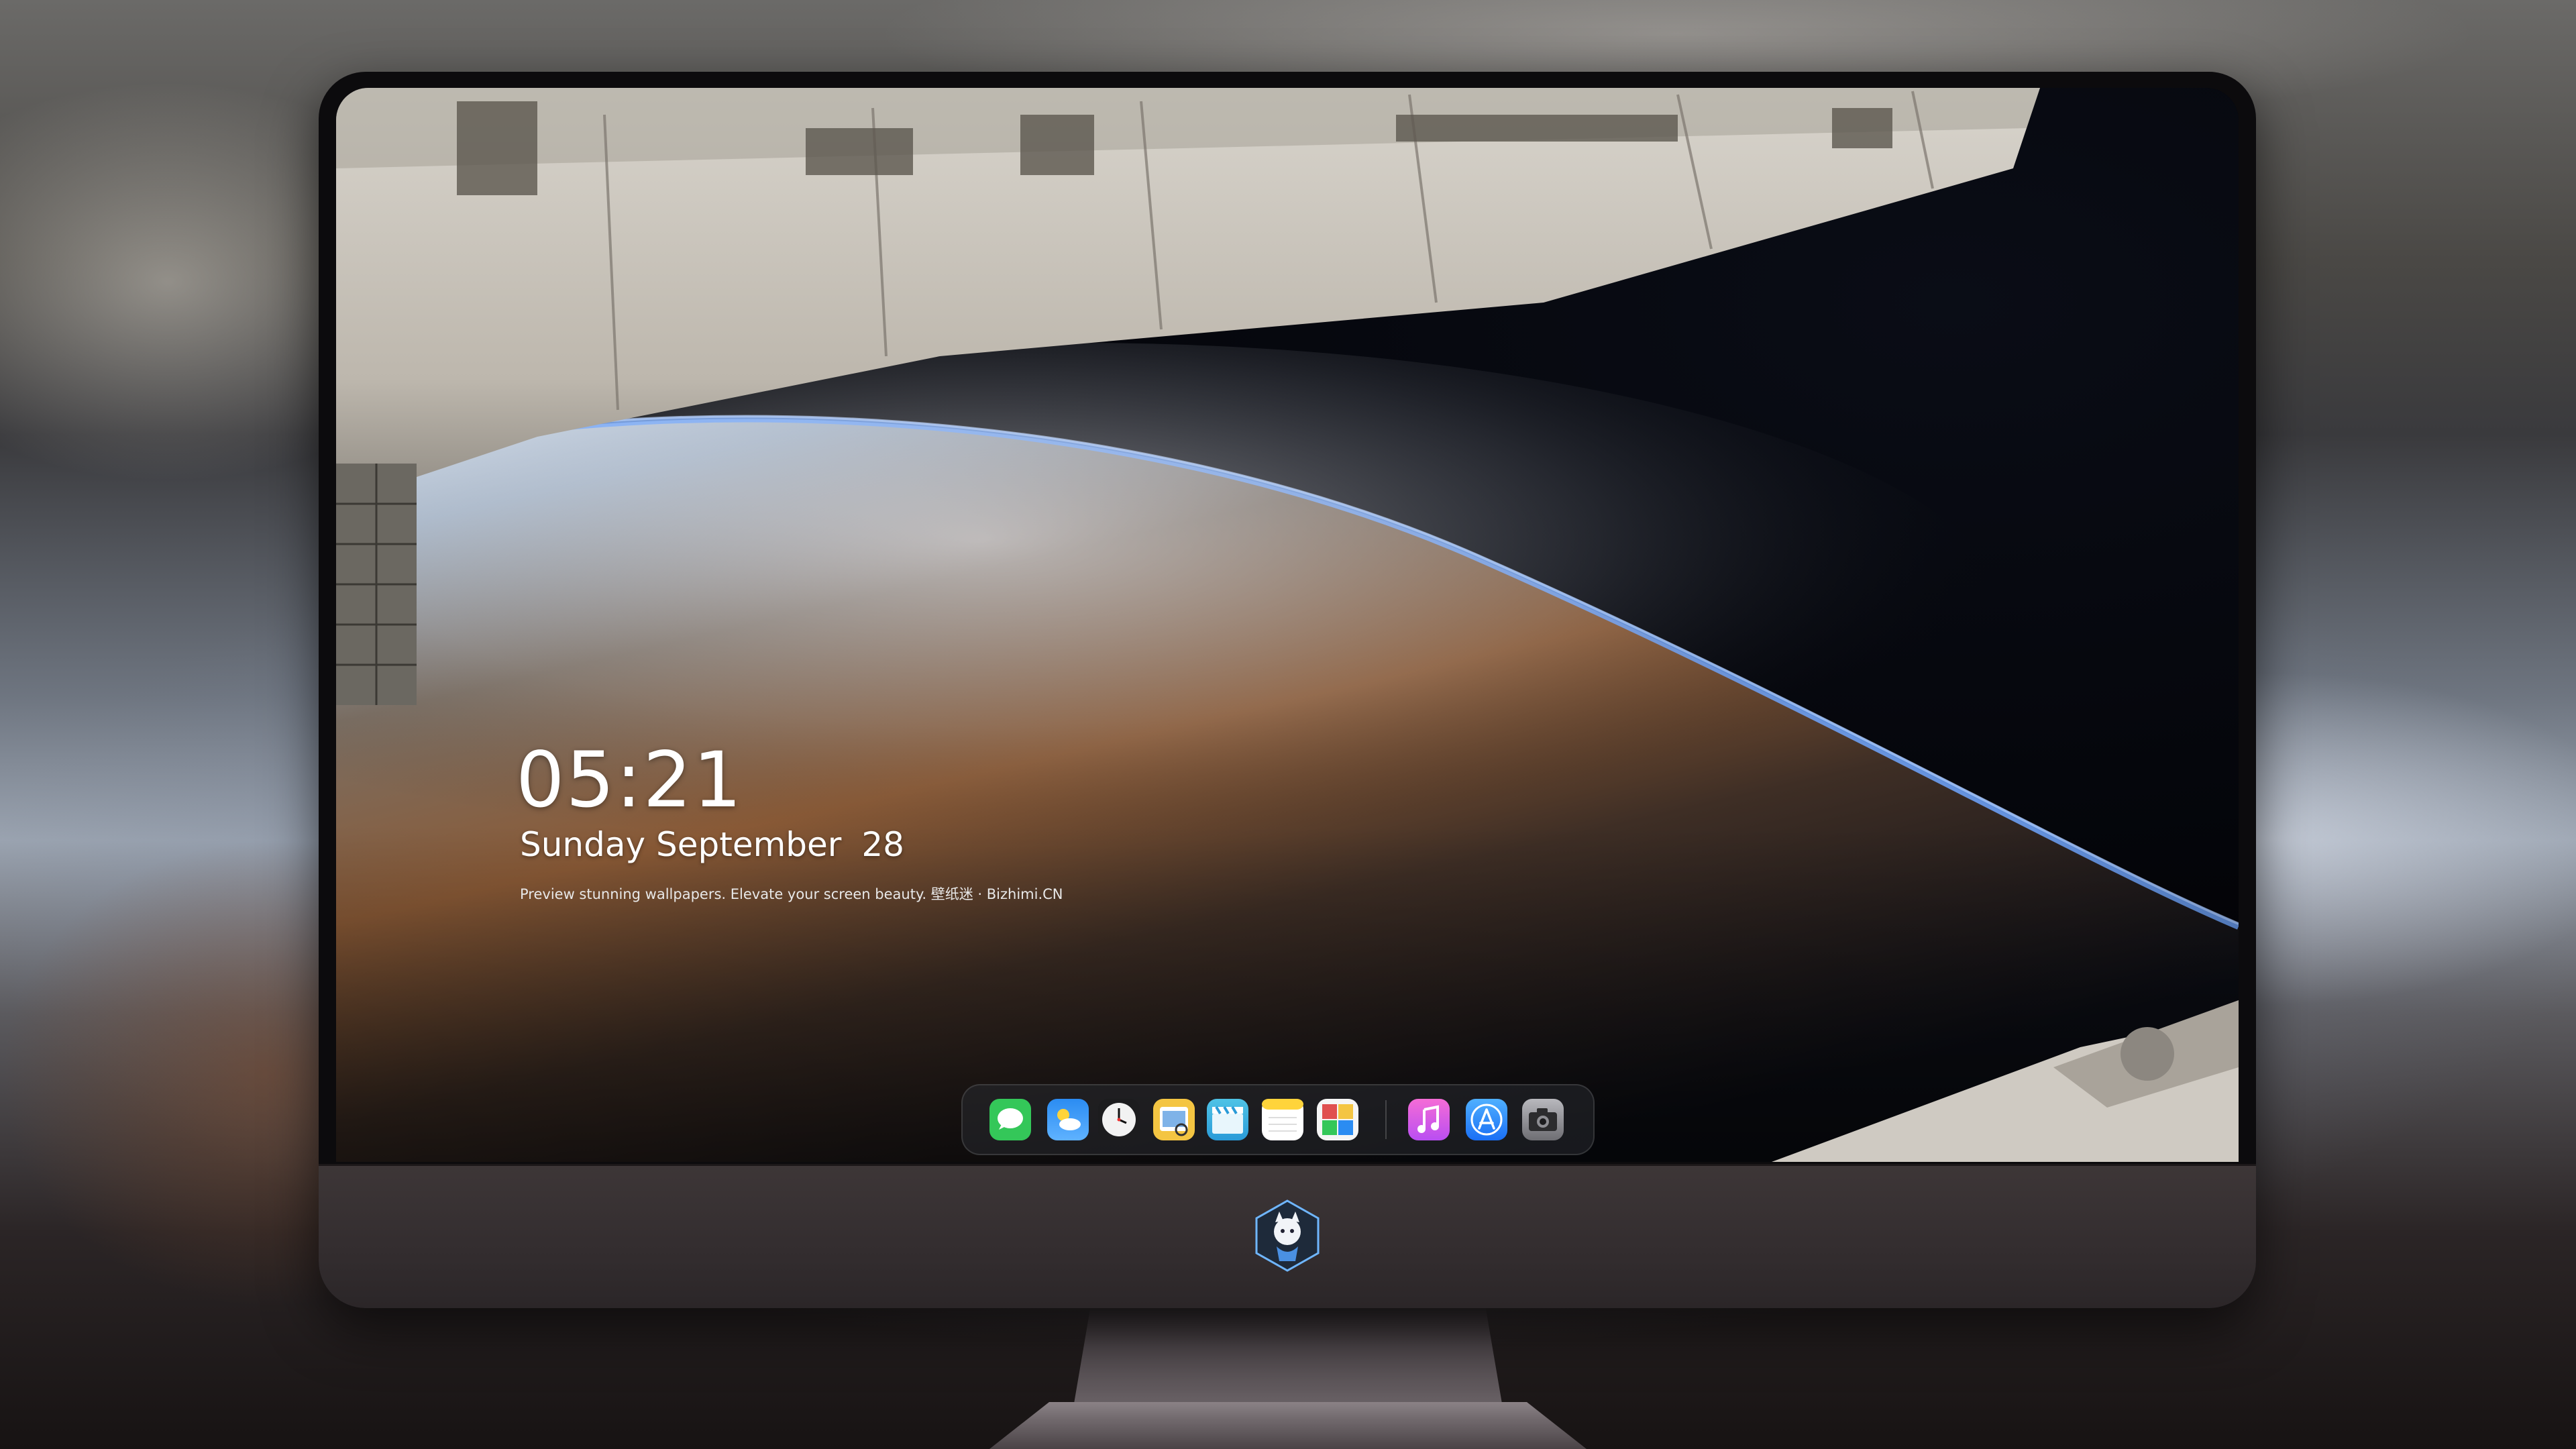 The height and width of the screenshot is (1449, 2576). I want to click on dock, so click(1278, 1119).